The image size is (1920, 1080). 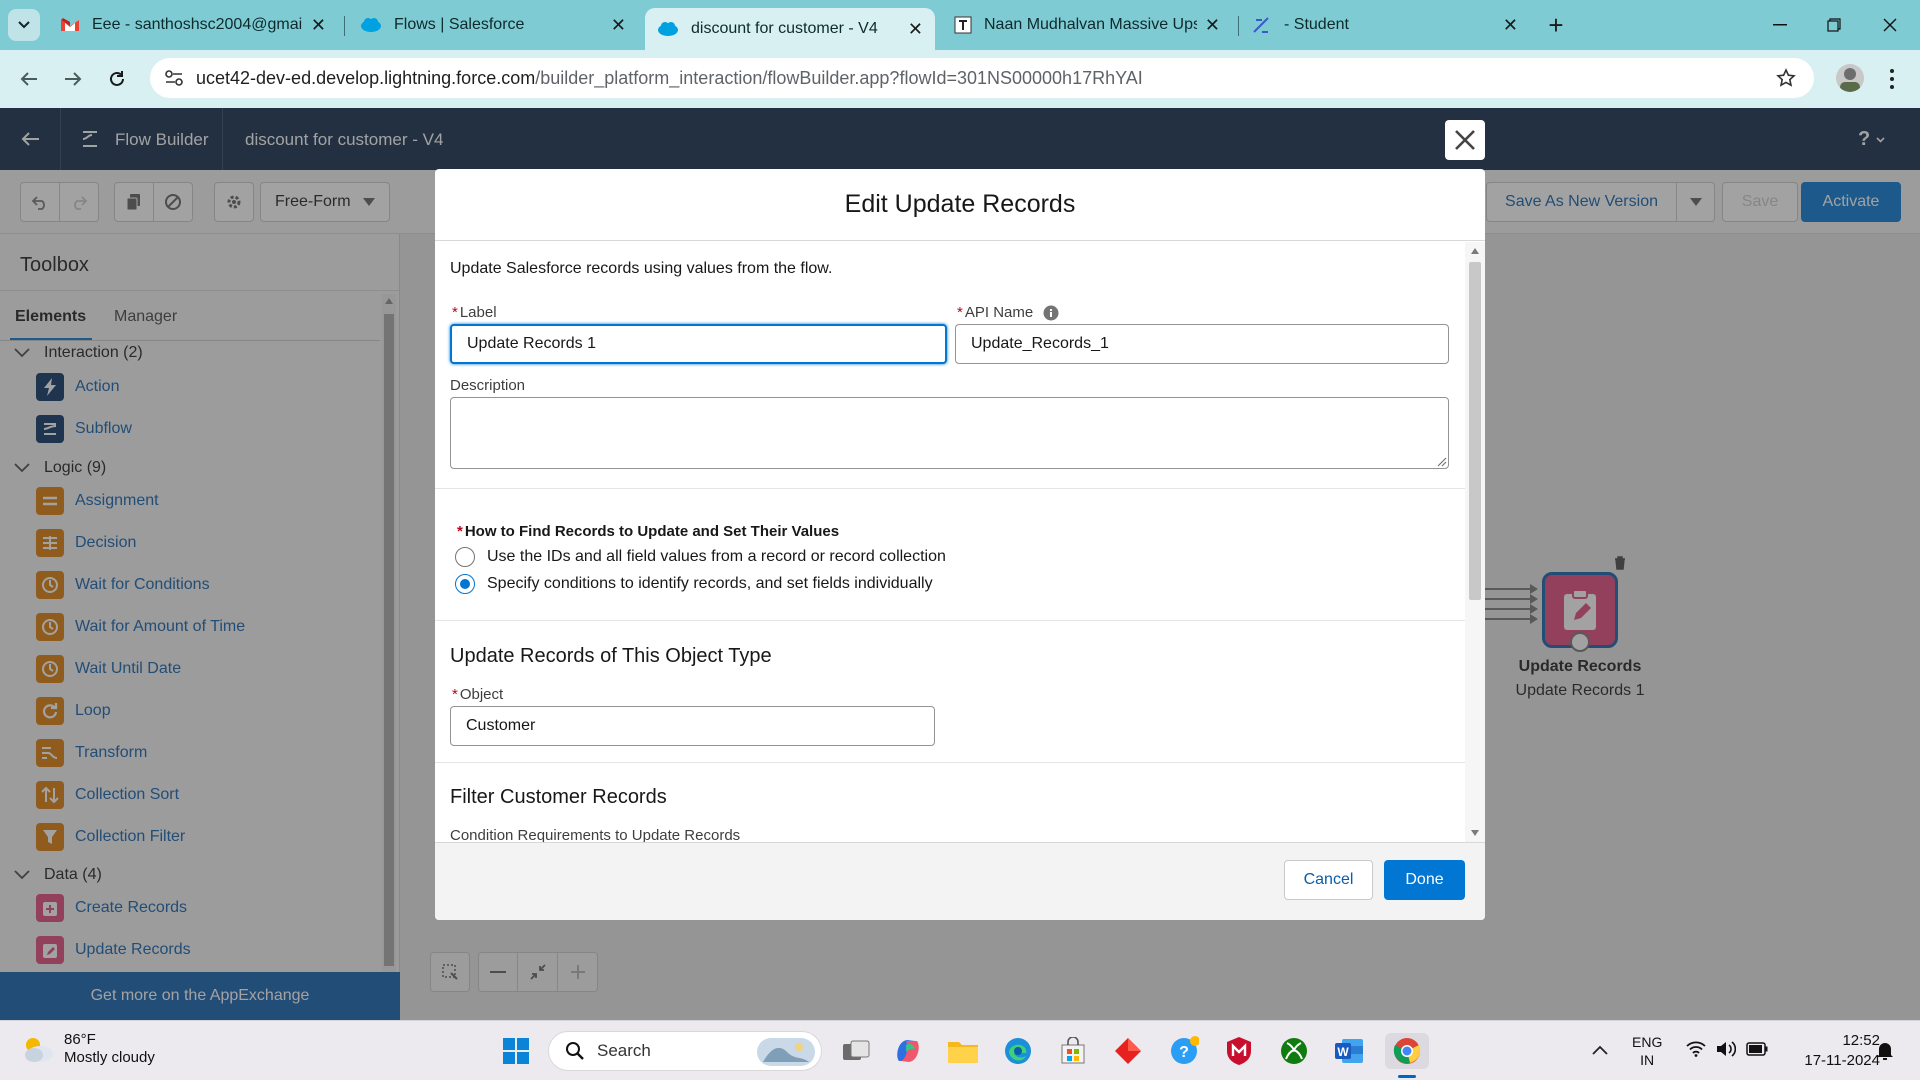 I want to click on minimize-icon, so click(x=1780, y=25).